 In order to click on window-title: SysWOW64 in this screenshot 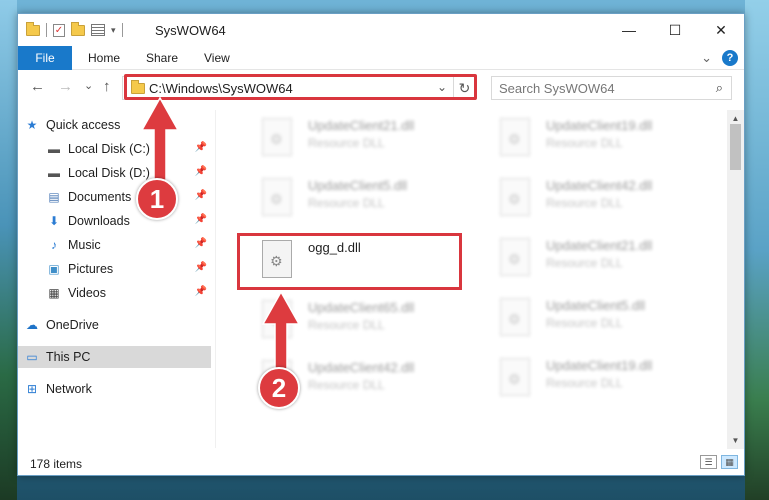, I will do `click(190, 30)`.